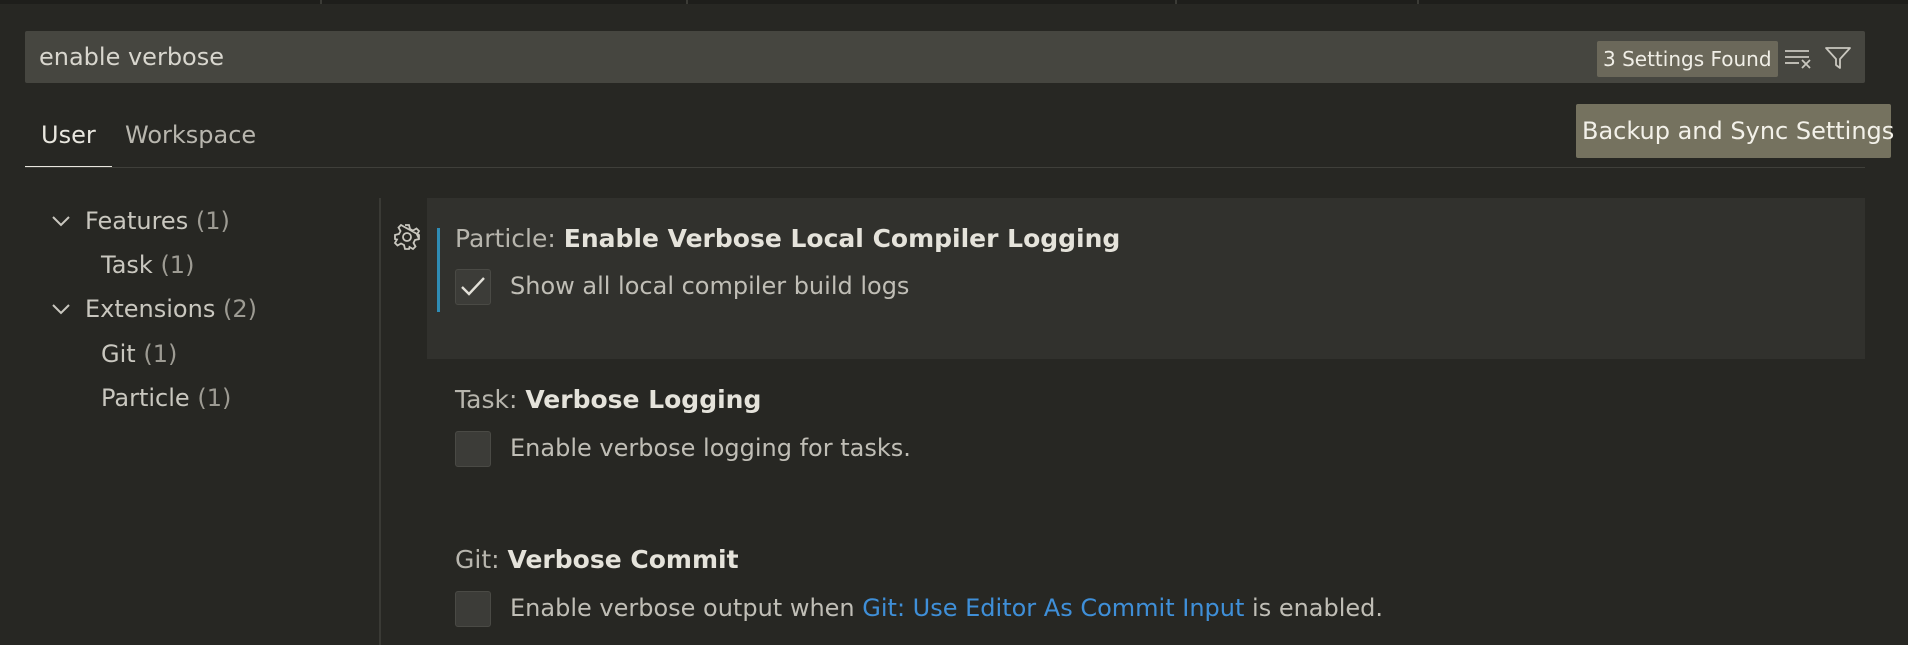  Describe the element at coordinates (959, 135) in the screenshot. I see `settings-scope-tabs: User Workspace Backup and Sync Settings` at that location.